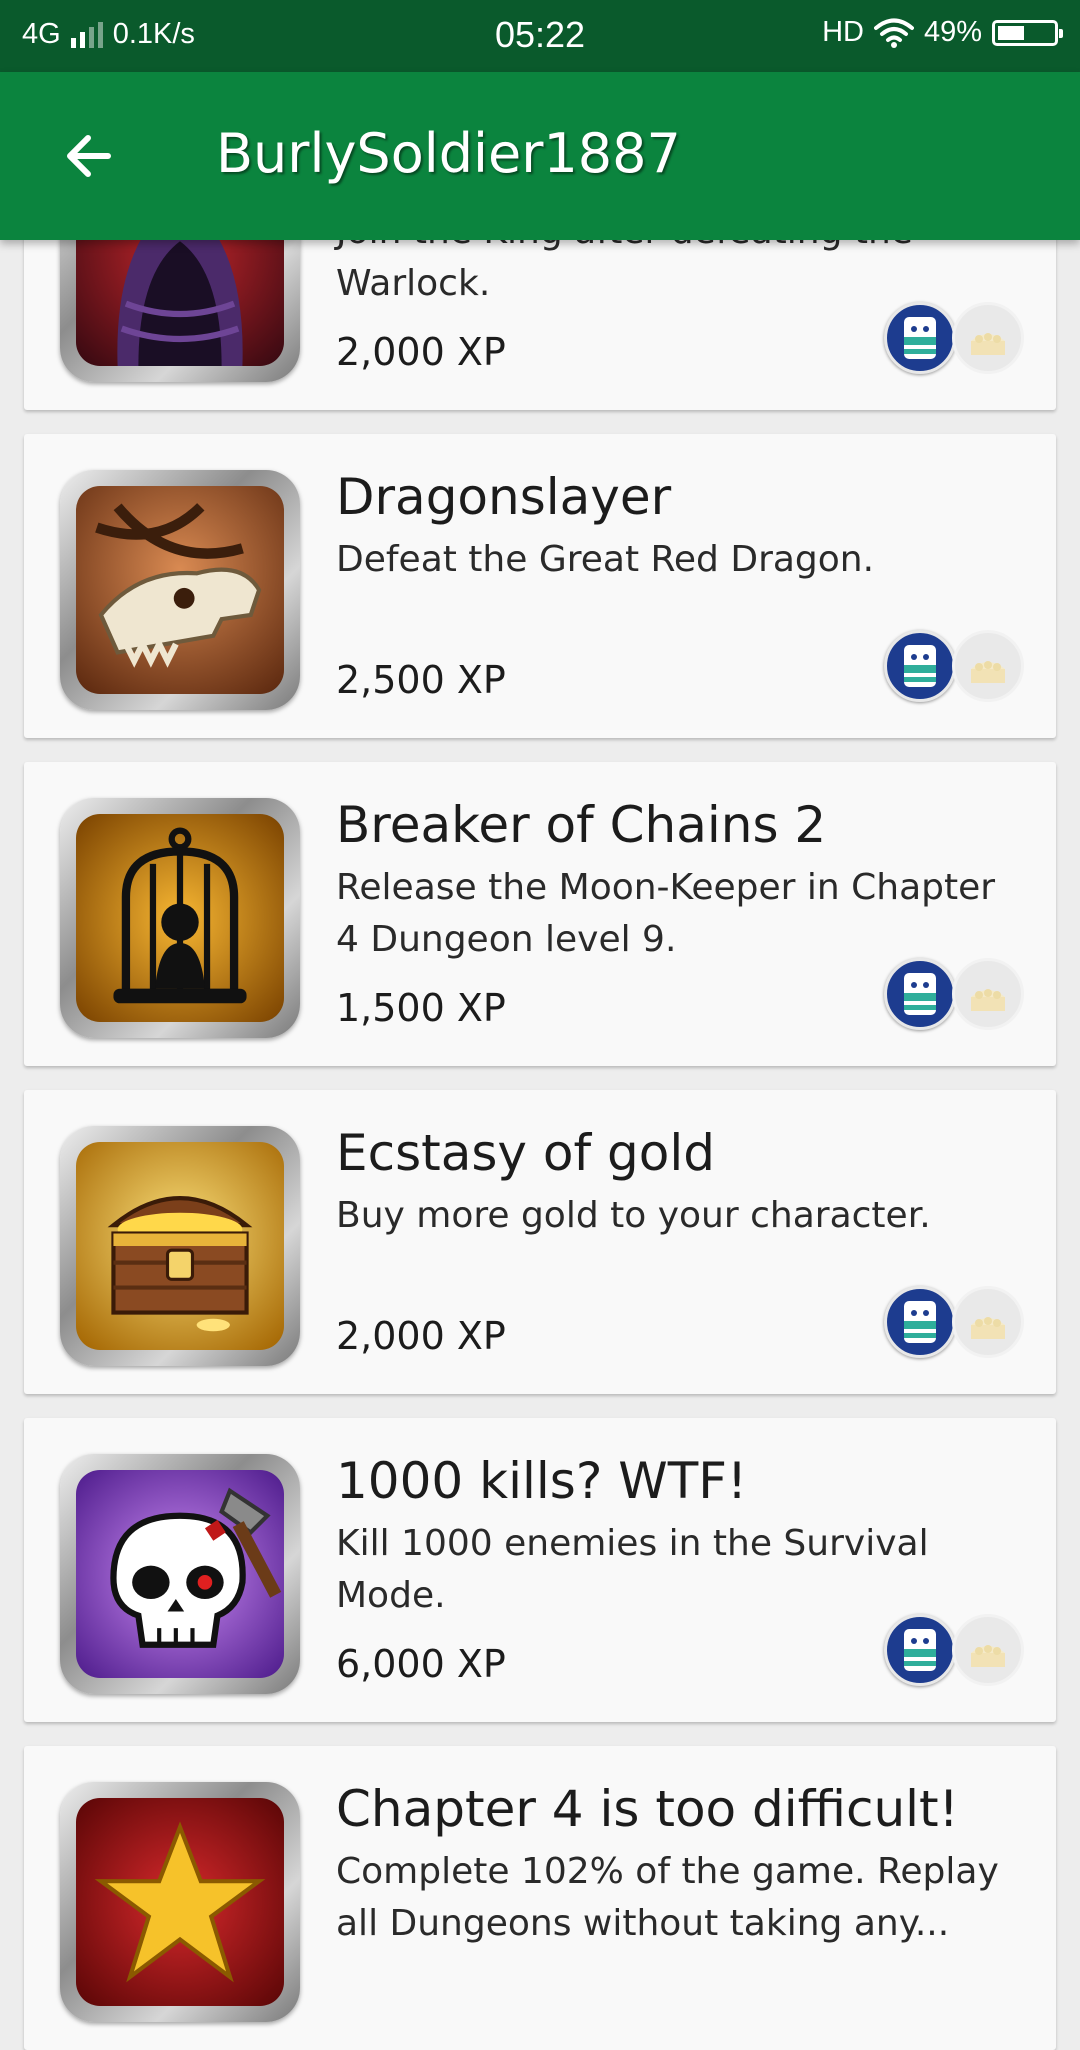  I want to click on achievement-description: Defeat the Great Red Dragon., so click(605, 559).